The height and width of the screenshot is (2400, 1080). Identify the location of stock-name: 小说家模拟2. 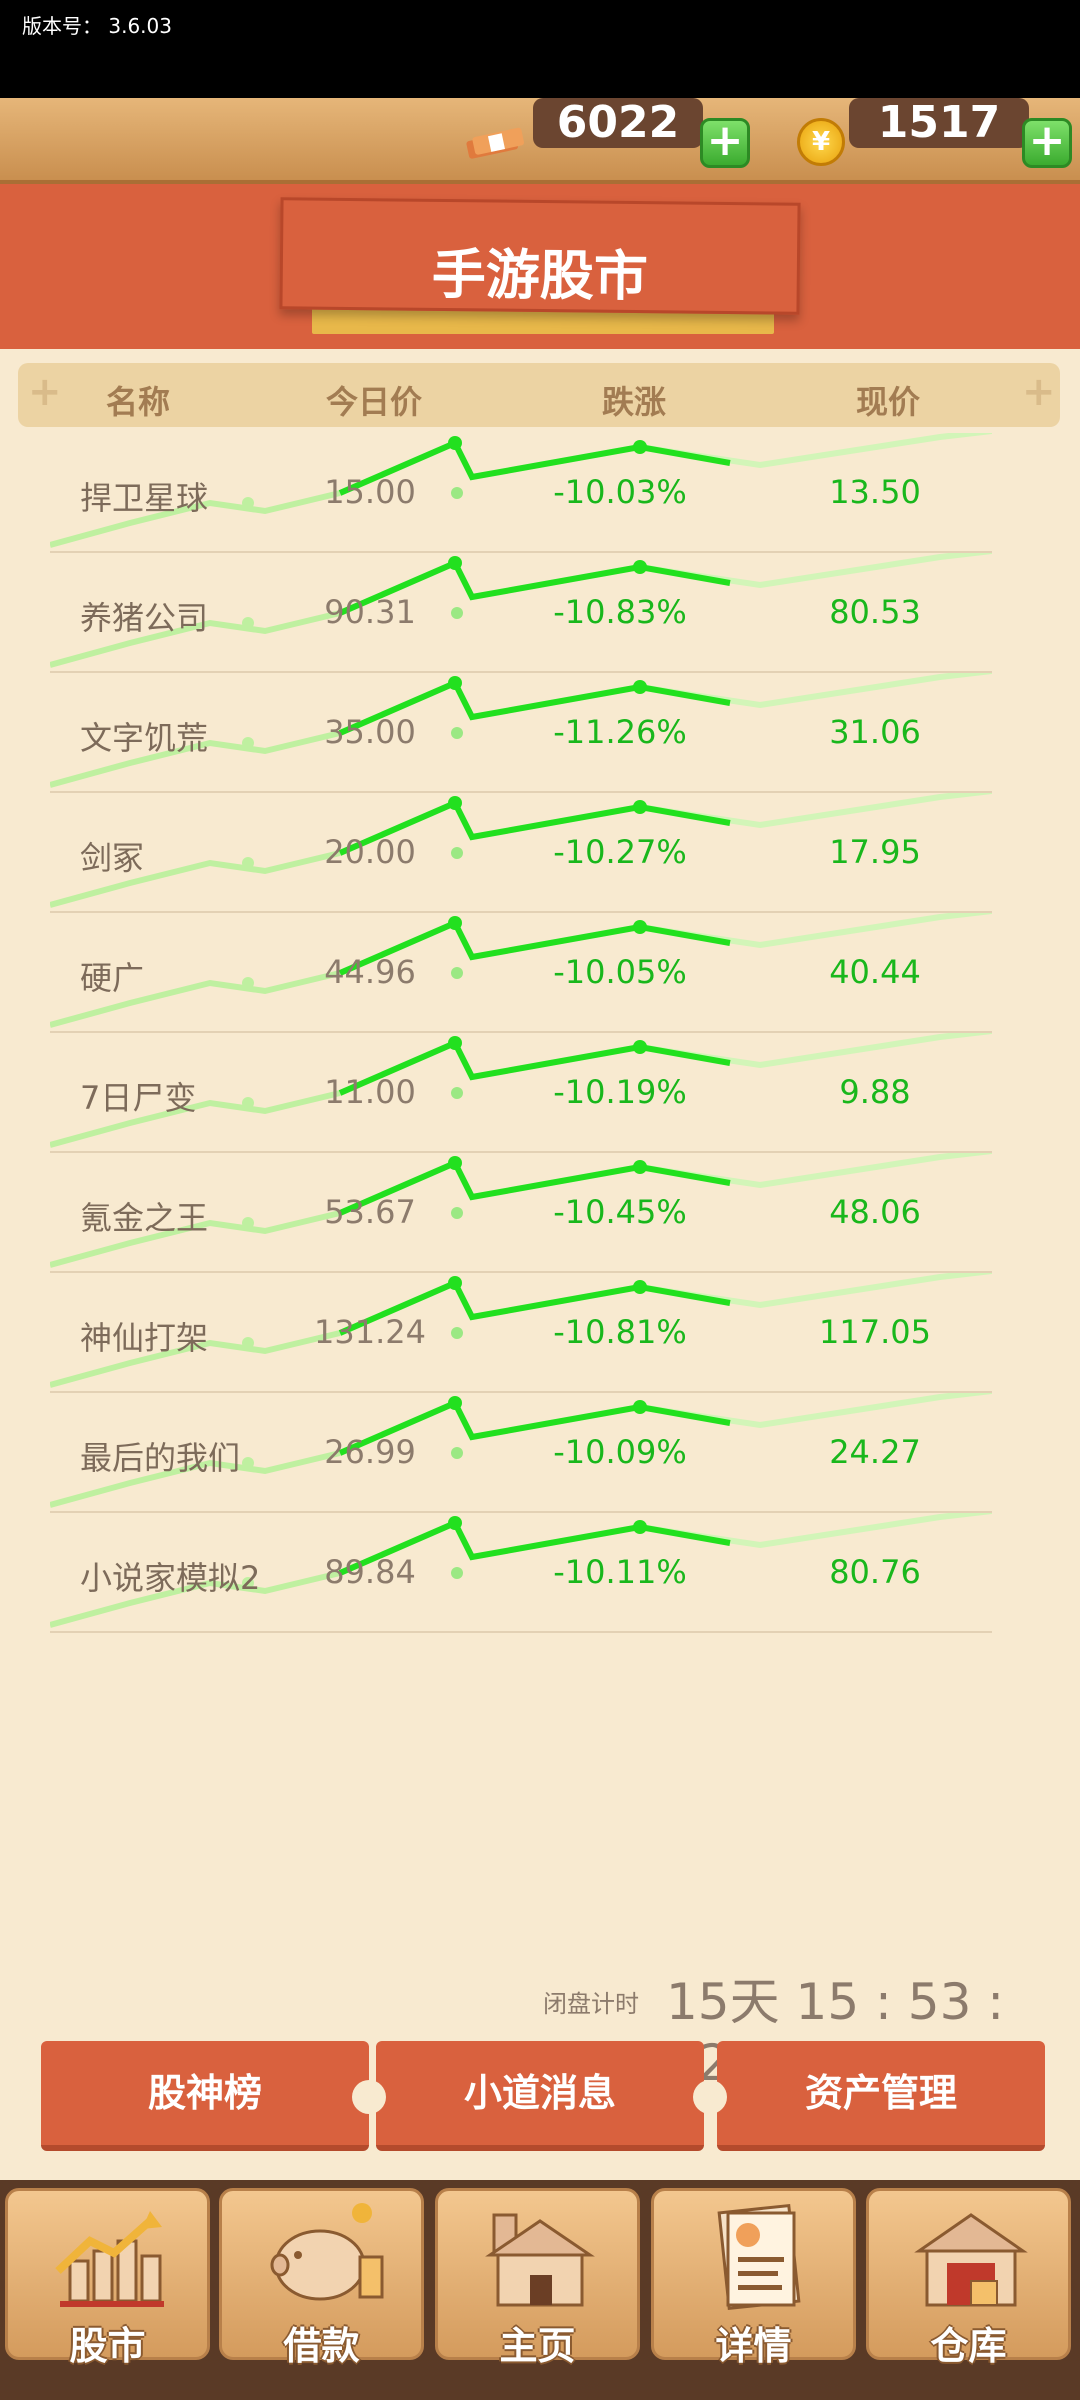
(170, 1578).